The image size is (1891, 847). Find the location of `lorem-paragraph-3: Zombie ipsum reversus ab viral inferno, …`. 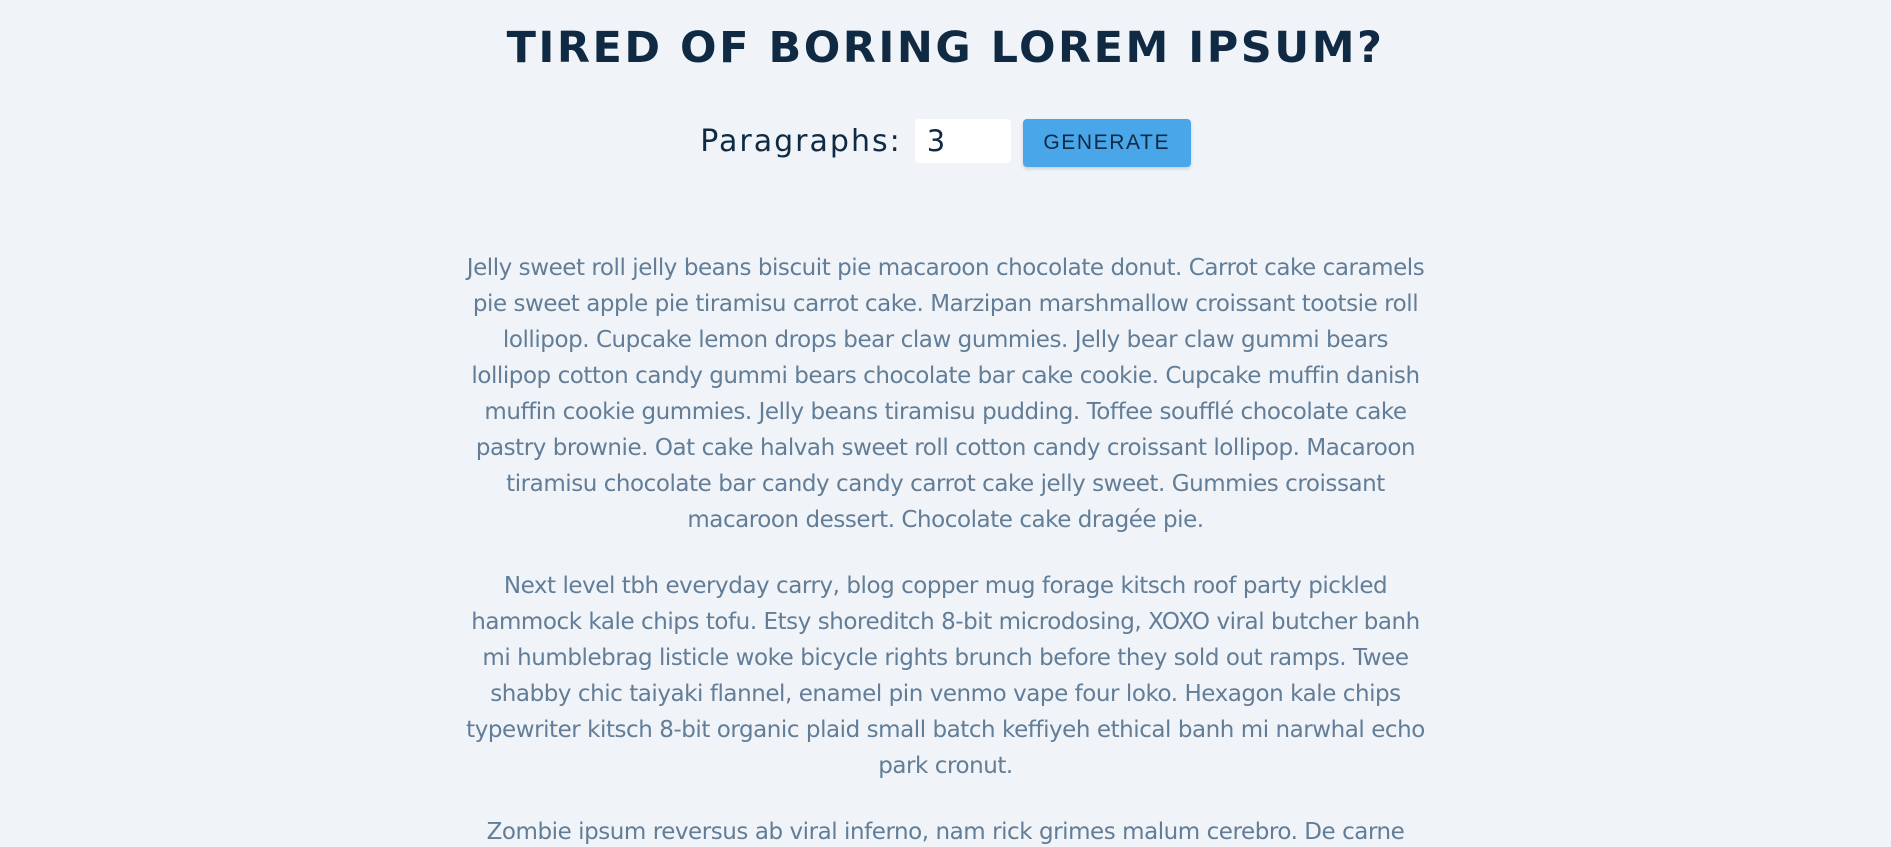

lorem-paragraph-3: Zombie ipsum reversus ab viral inferno, … is located at coordinates (945, 832).